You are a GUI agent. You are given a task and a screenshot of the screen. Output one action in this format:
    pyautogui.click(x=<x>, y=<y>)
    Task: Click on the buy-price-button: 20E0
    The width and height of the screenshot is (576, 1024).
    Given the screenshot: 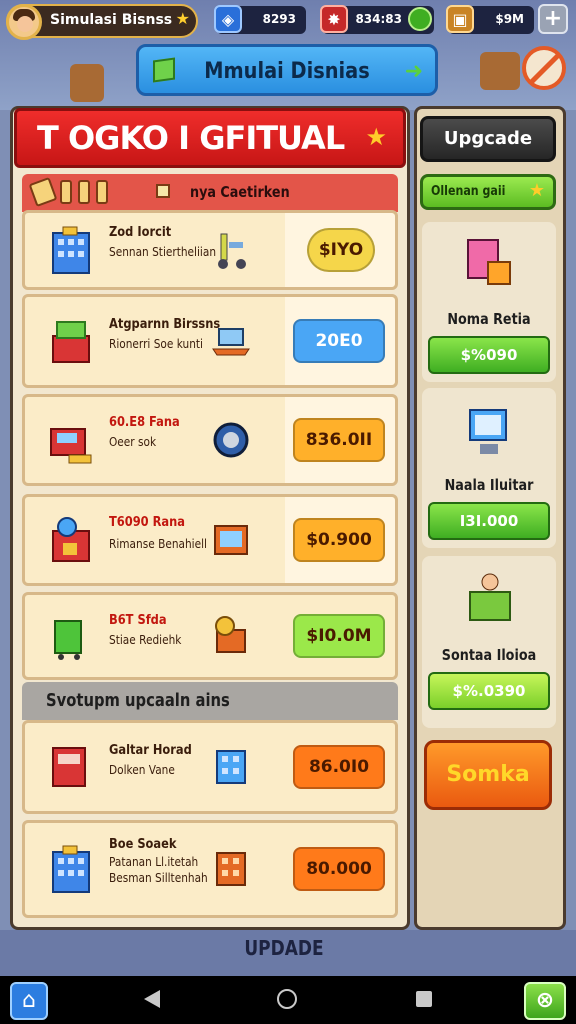 What is the action you would take?
    pyautogui.click(x=339, y=341)
    